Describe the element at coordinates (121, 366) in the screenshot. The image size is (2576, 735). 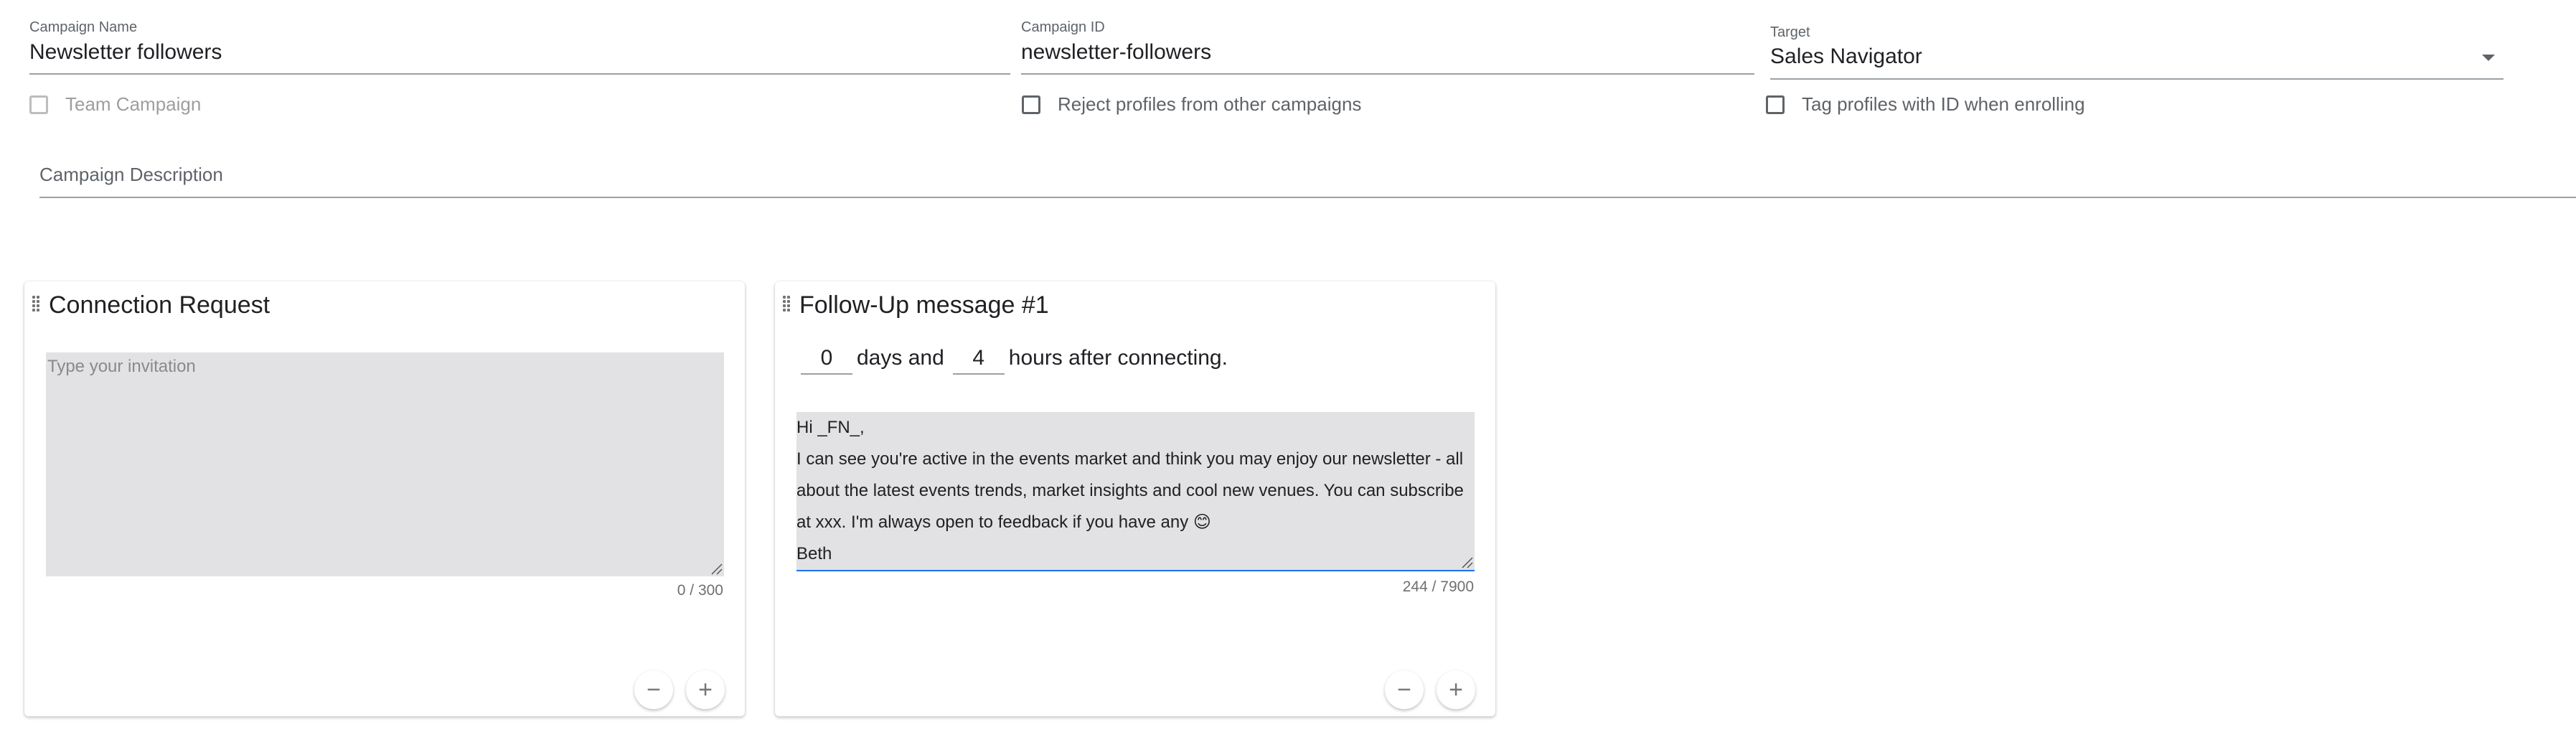
I see `invitation-placeholder: Type your invitation` at that location.